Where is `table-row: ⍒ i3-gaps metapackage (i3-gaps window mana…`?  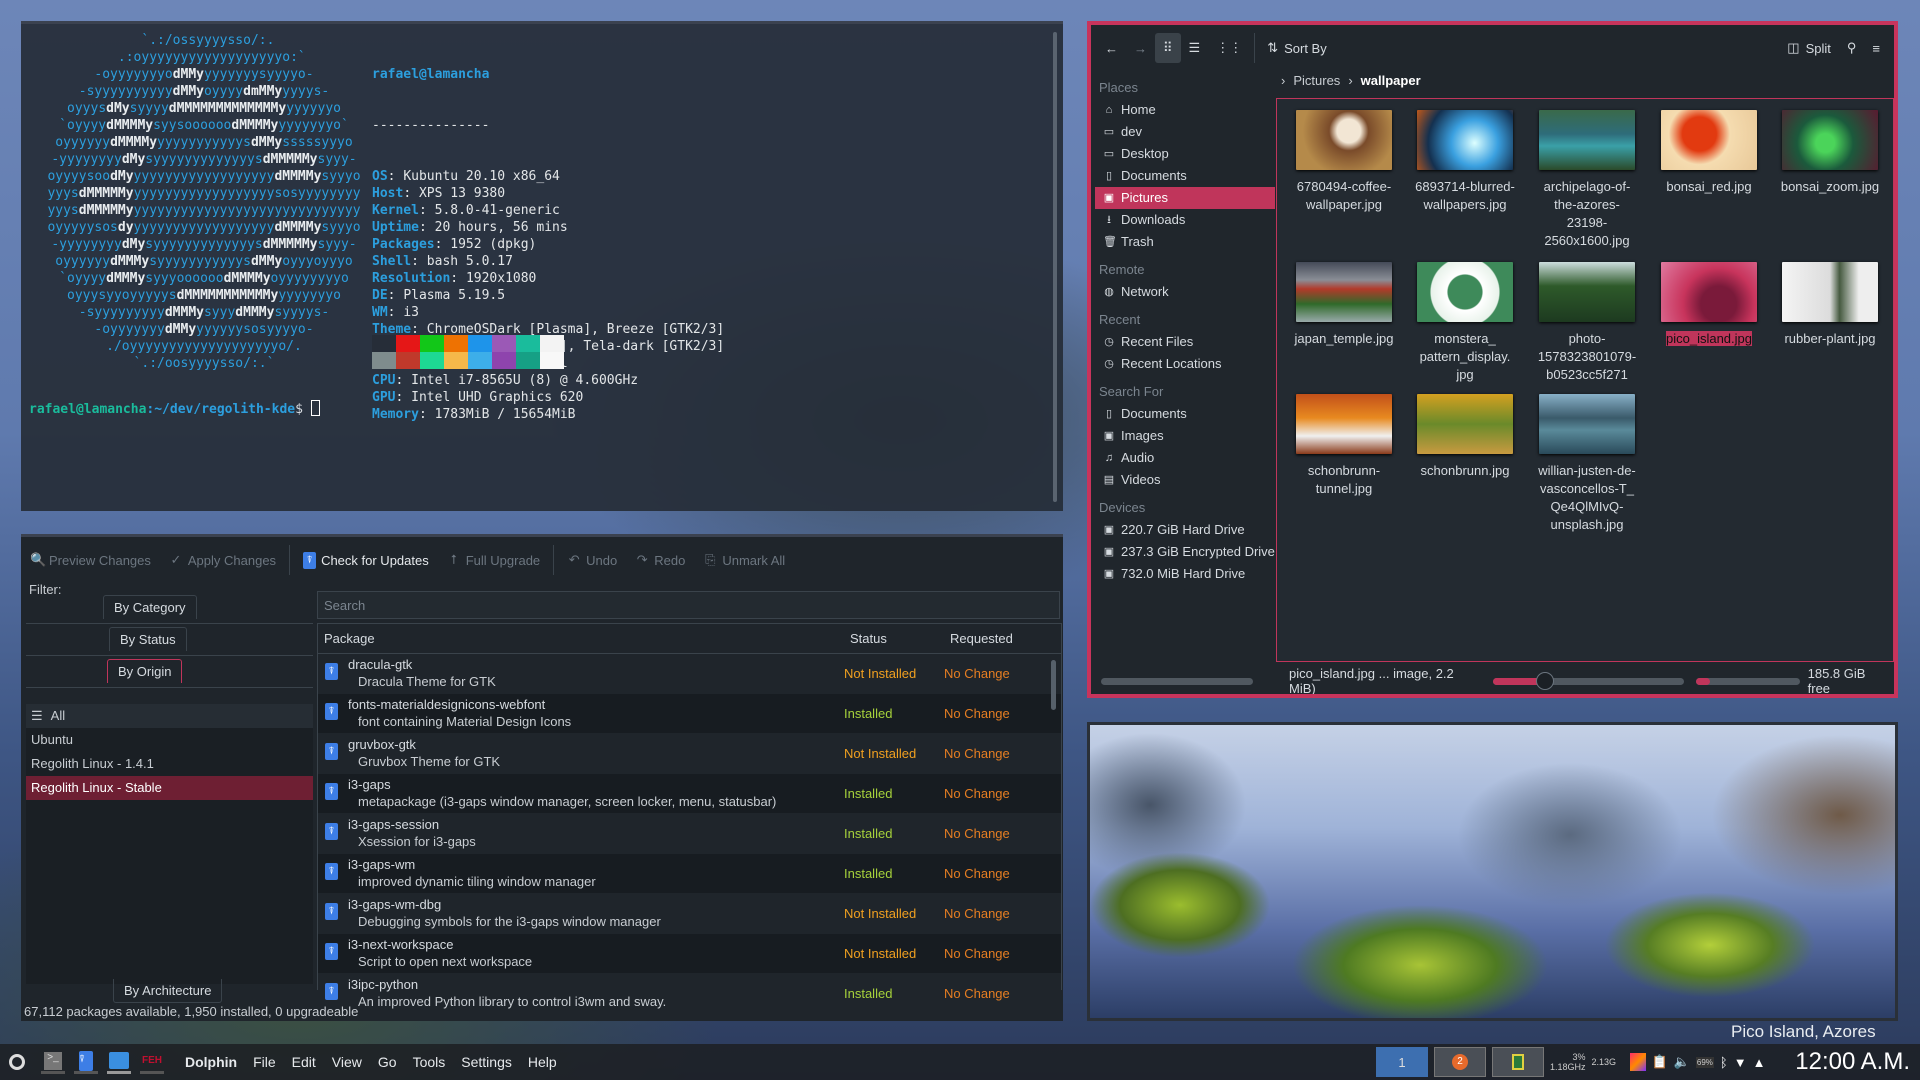
table-row: ⍒ i3-gaps metapackage (i3-gaps window mana… is located at coordinates (689, 794).